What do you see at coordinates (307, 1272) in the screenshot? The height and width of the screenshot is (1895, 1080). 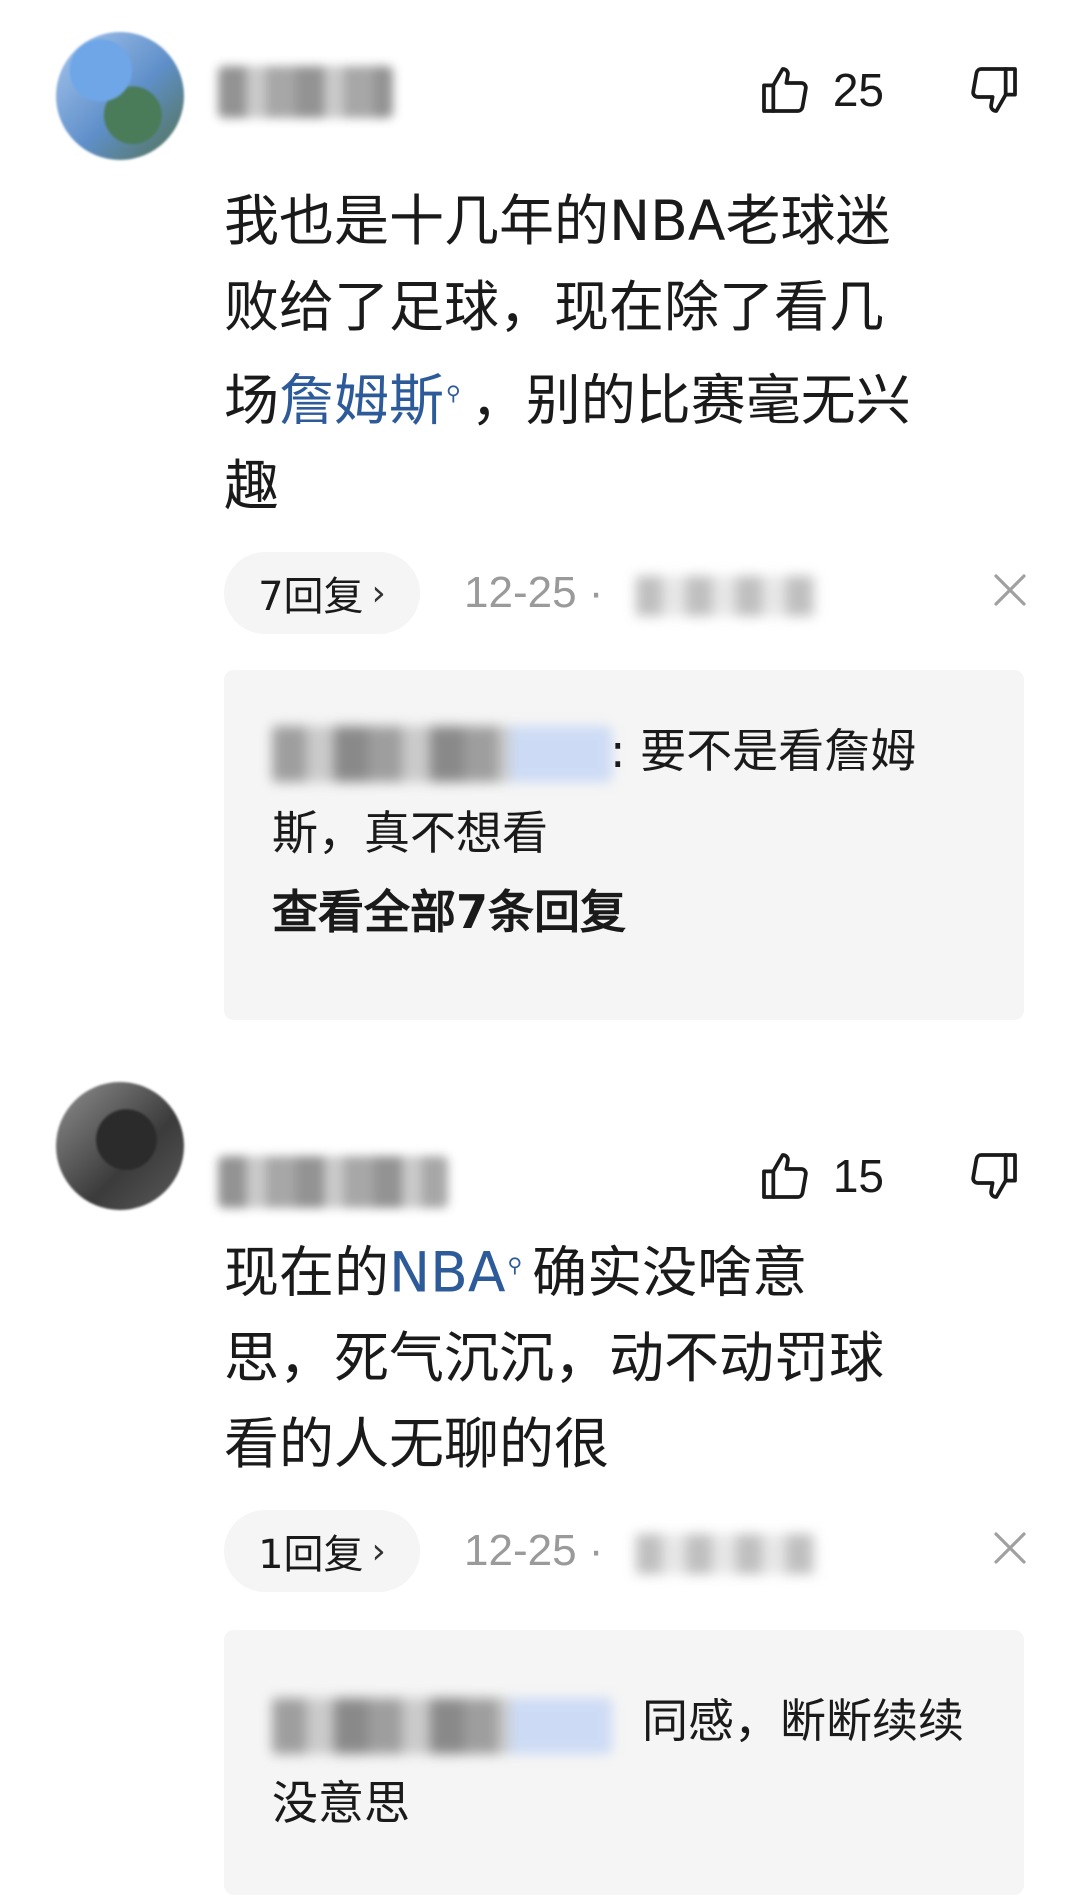 I see `comment-line: 现在的` at bounding box center [307, 1272].